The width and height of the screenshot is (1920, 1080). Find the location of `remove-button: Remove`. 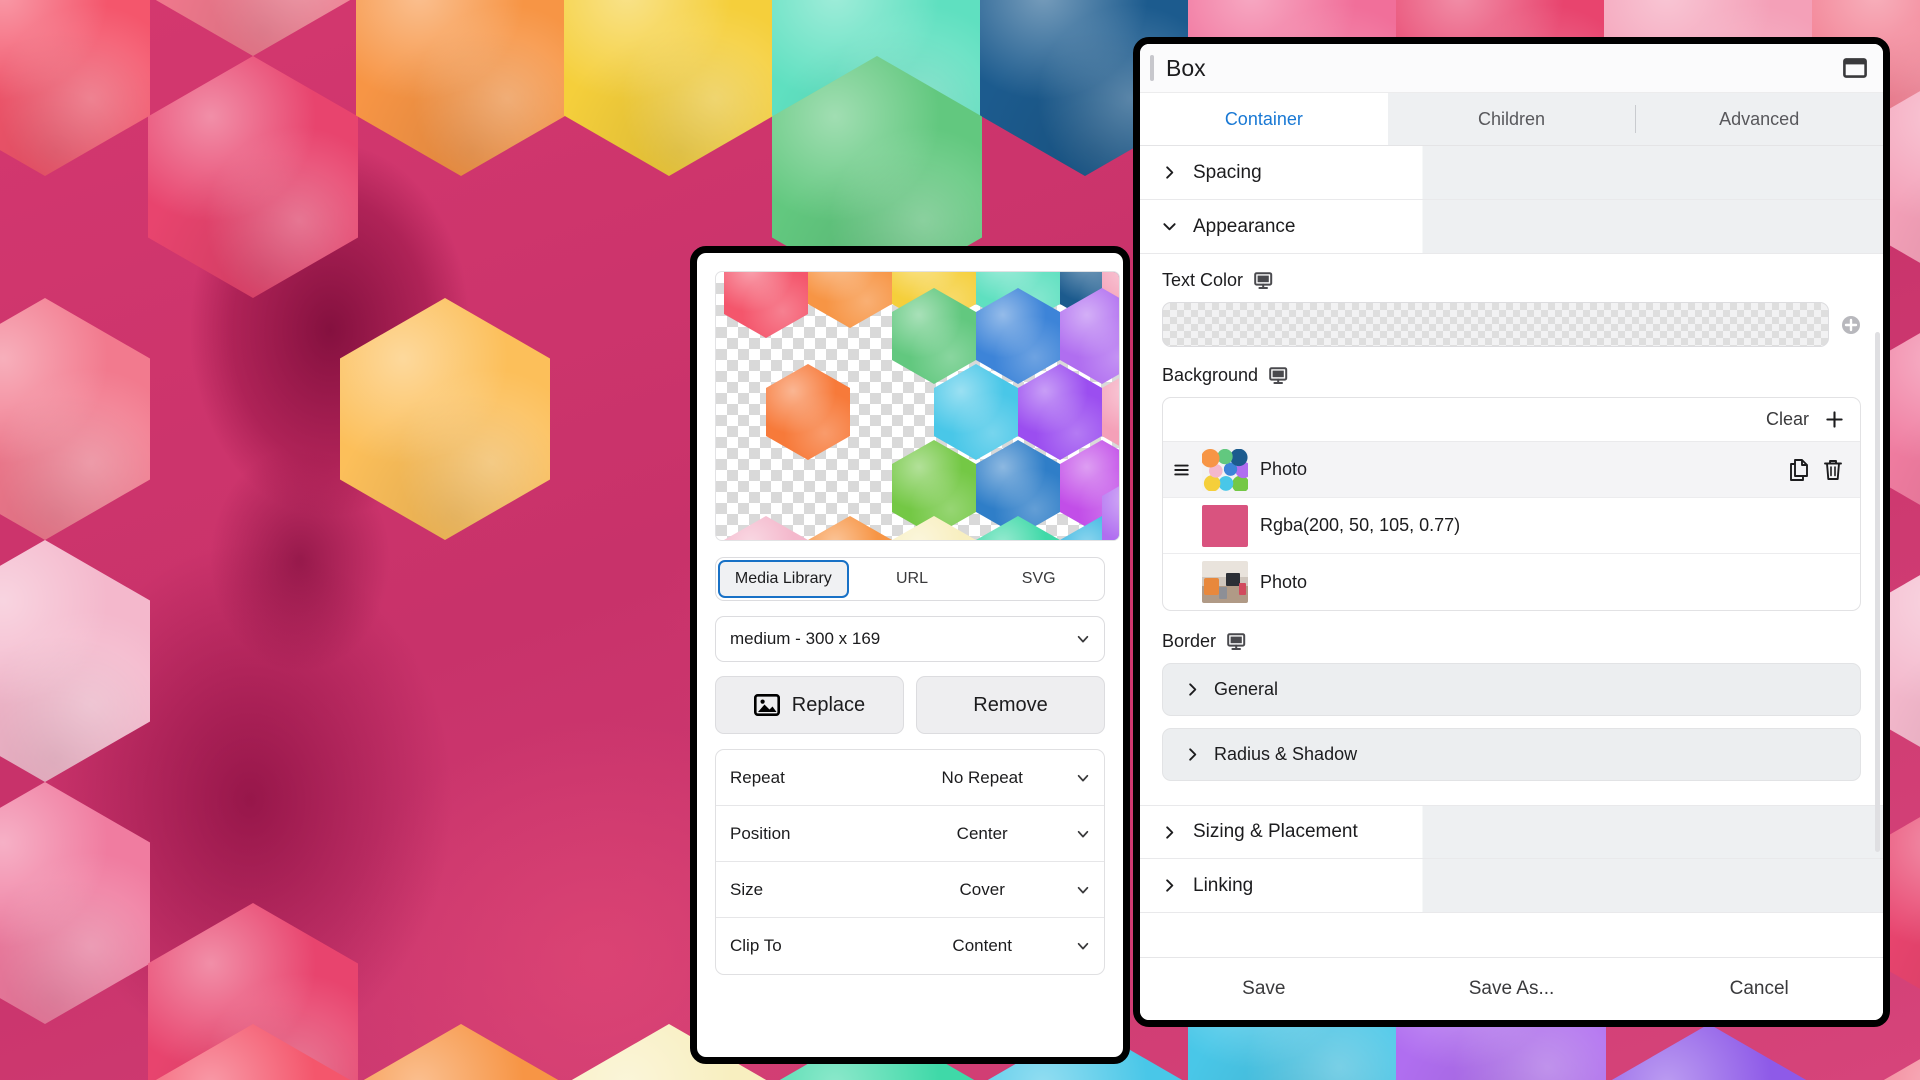

remove-button: Remove is located at coordinates (1010, 705).